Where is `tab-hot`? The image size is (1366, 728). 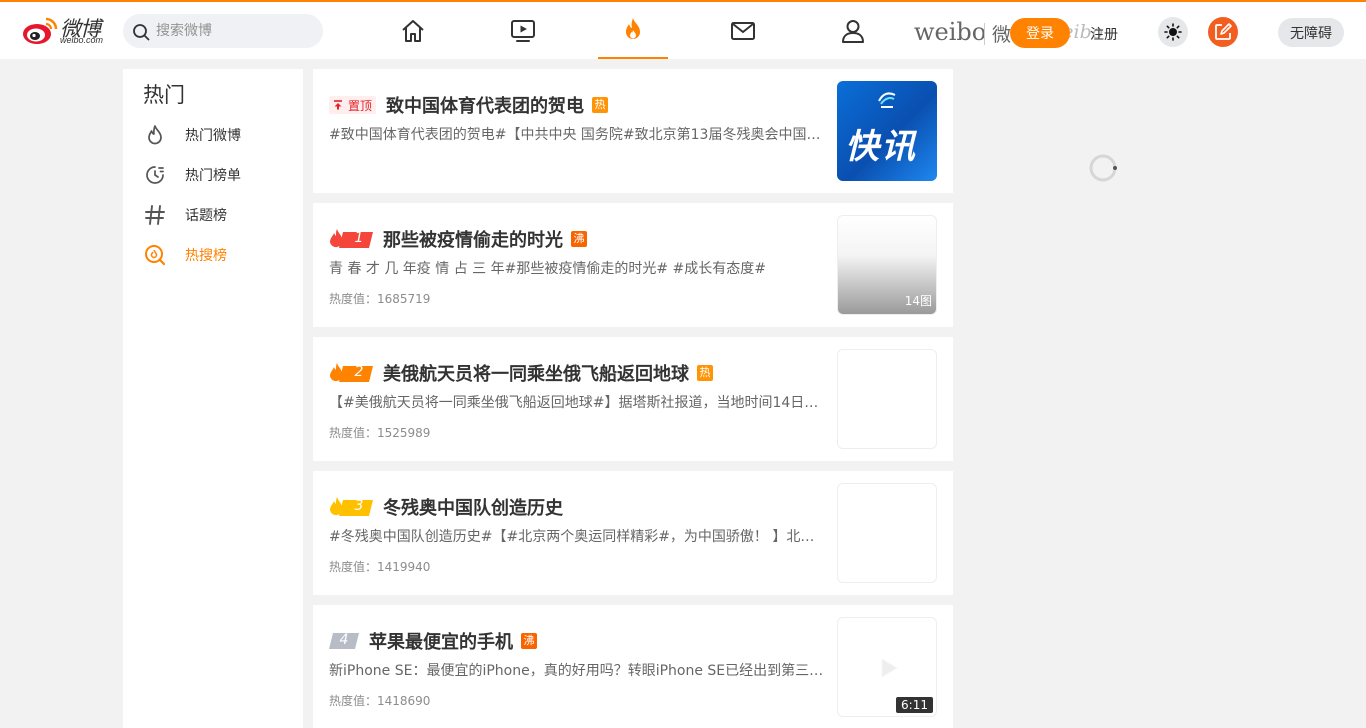
tab-hot is located at coordinates (633, 30).